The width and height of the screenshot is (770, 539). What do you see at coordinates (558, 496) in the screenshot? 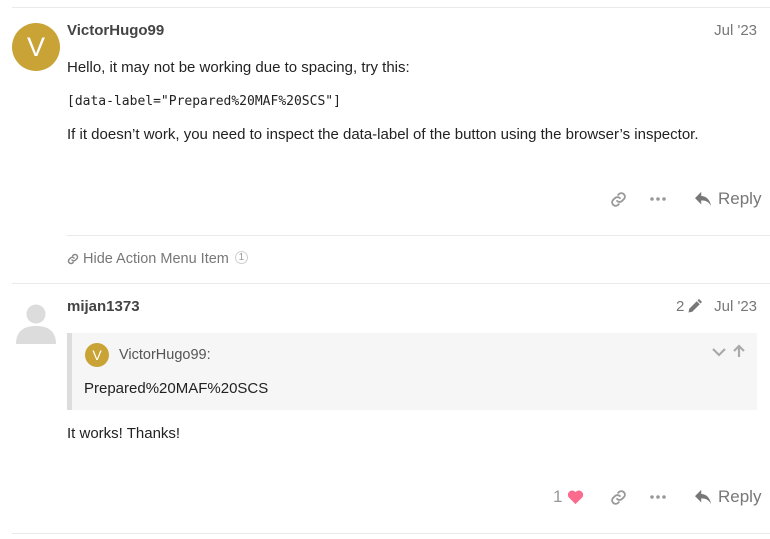
I see `like-count: 1` at bounding box center [558, 496].